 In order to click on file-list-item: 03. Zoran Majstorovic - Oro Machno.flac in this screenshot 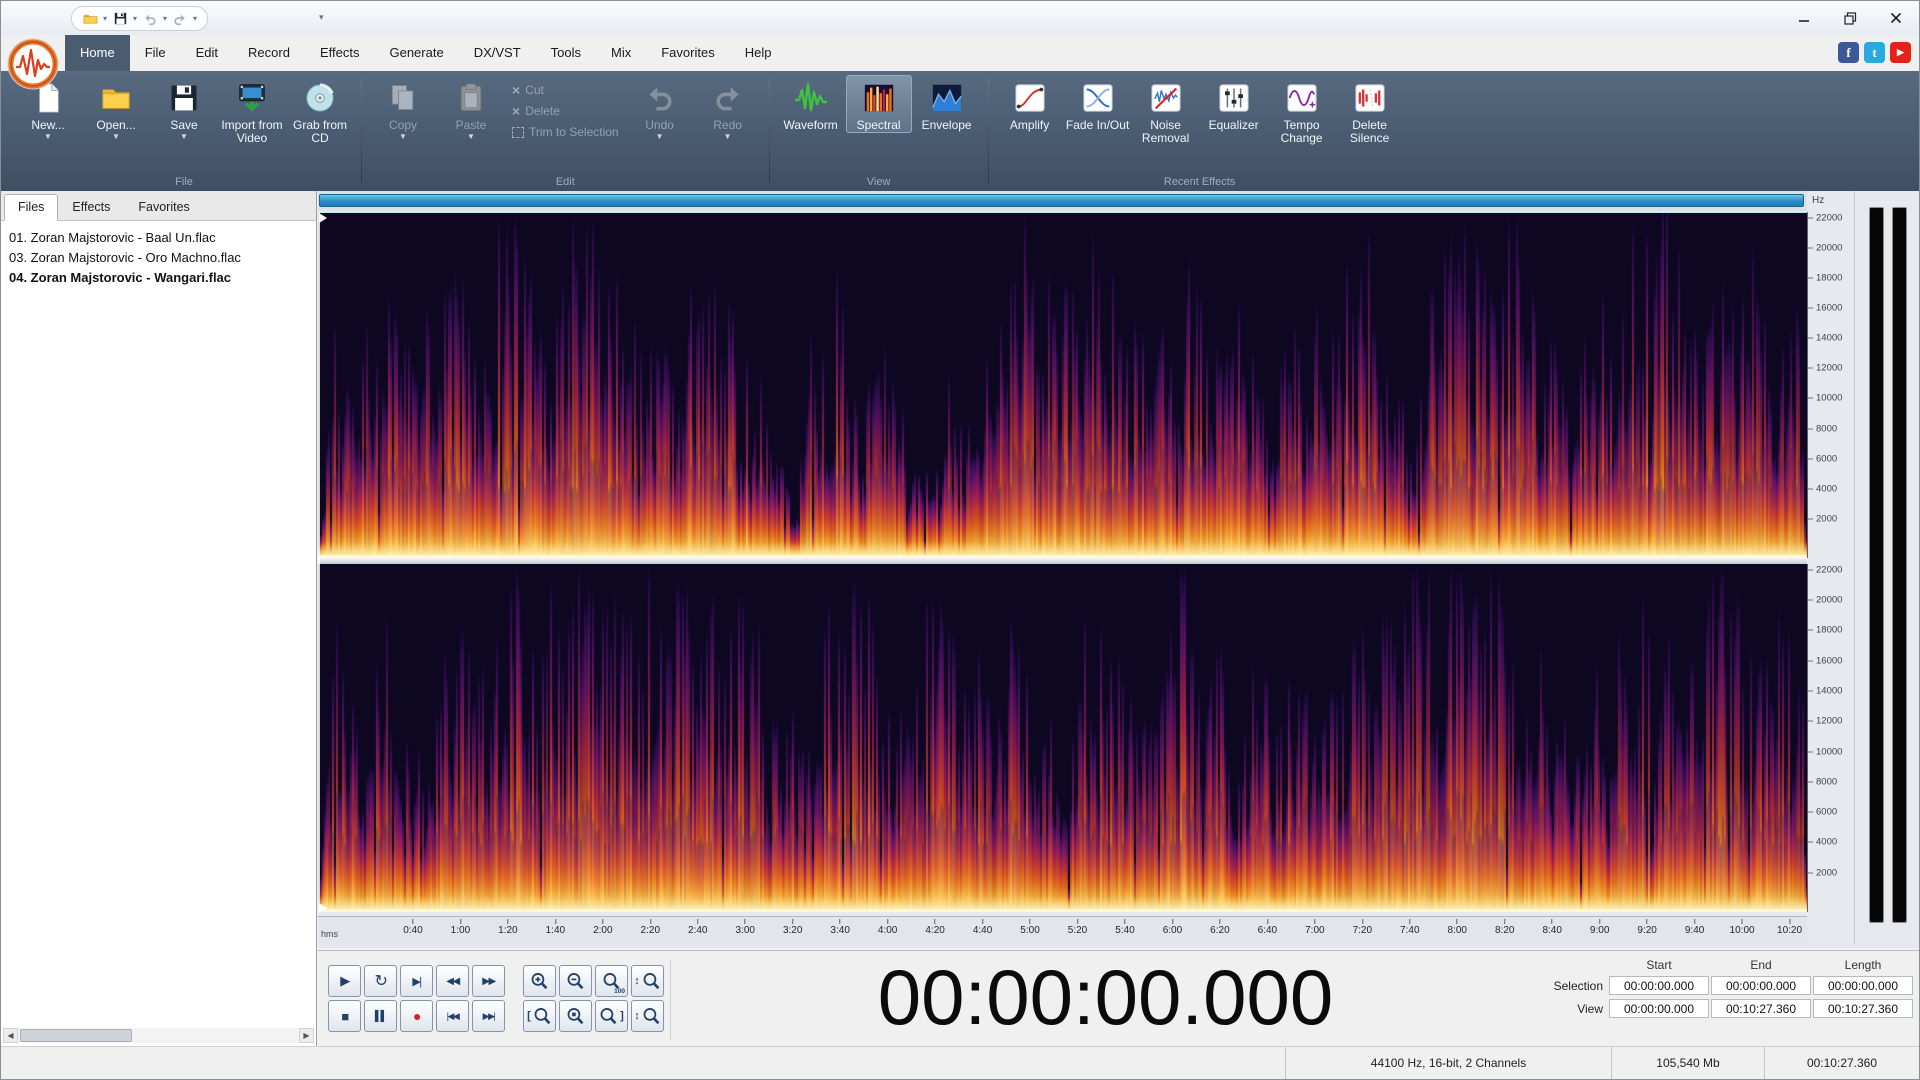, I will do `click(158, 257)`.